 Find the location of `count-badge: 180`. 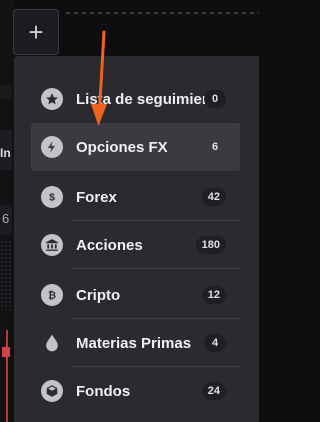

count-badge: 180 is located at coordinates (210, 245).